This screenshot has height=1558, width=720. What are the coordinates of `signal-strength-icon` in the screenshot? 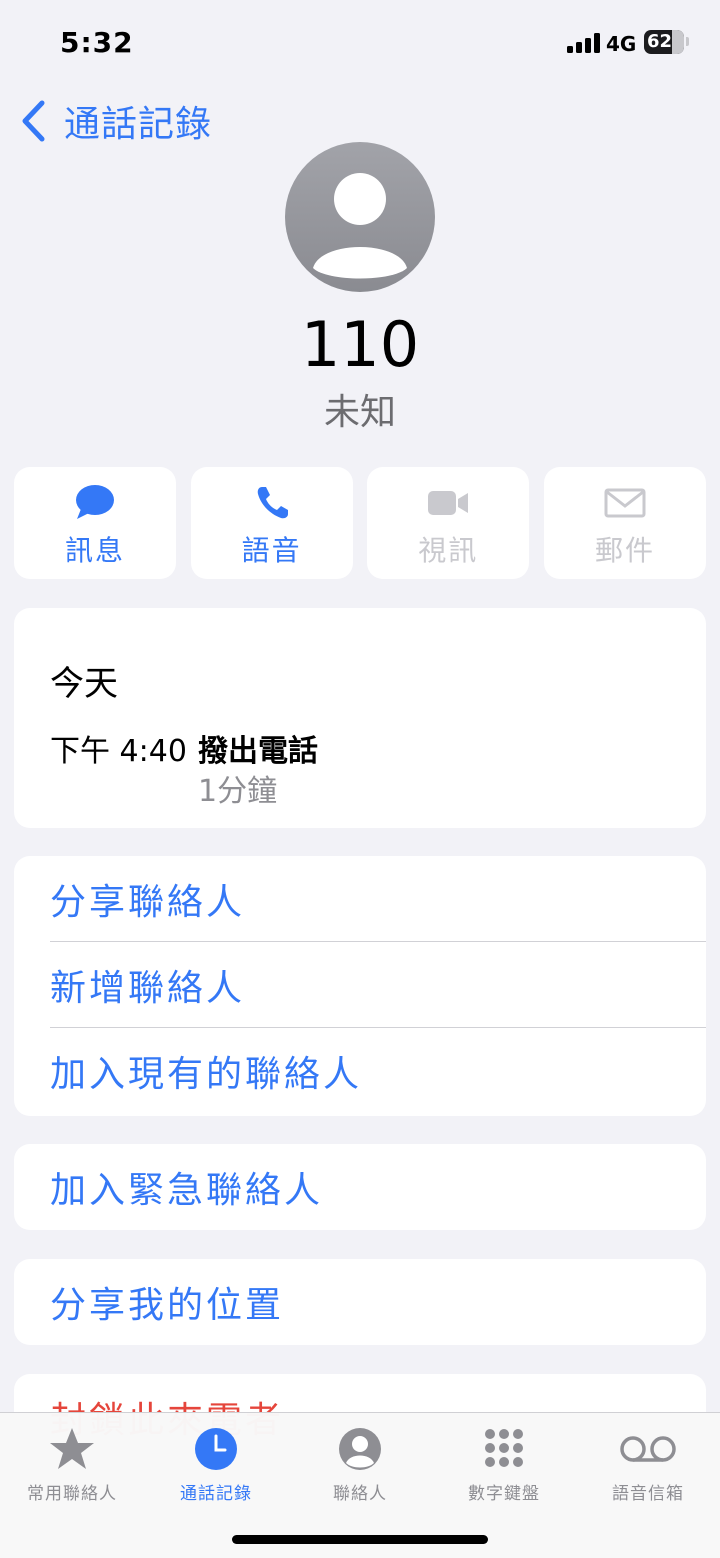 It's located at (583, 43).